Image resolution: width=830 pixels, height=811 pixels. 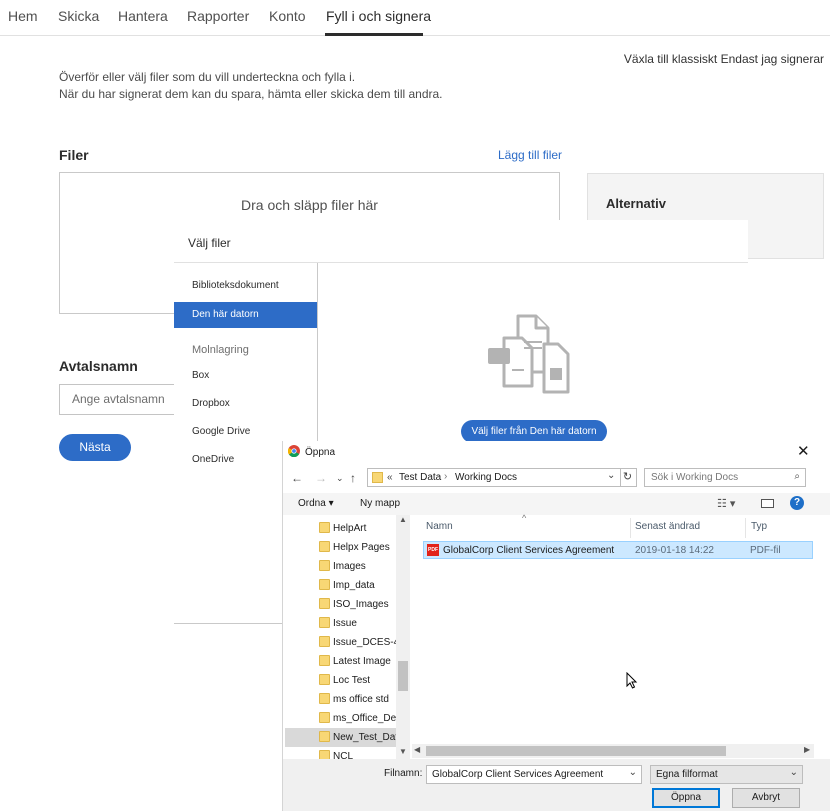 What do you see at coordinates (309, 205) in the screenshot?
I see `dropzone-text: Dra och släpp filer här` at bounding box center [309, 205].